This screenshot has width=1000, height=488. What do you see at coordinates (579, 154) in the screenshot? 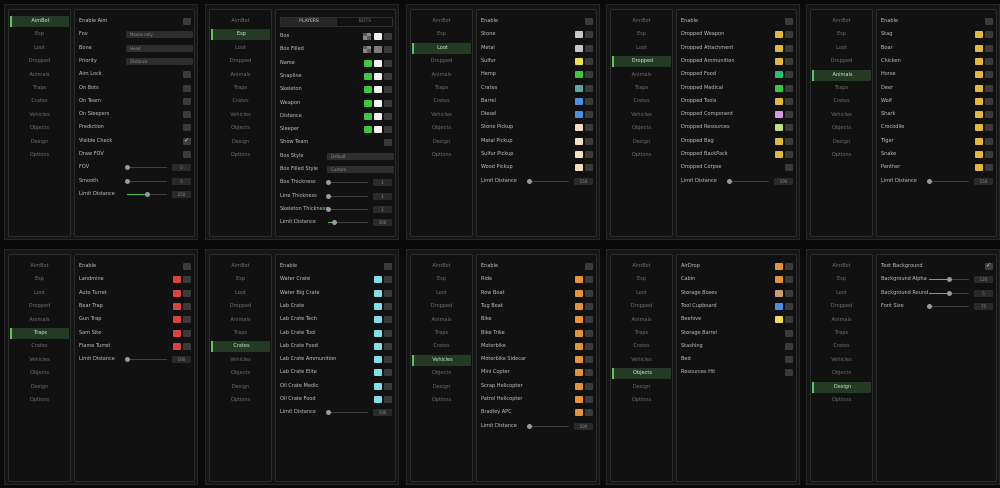
I see `sulfur-pickup-color-swatch` at bounding box center [579, 154].